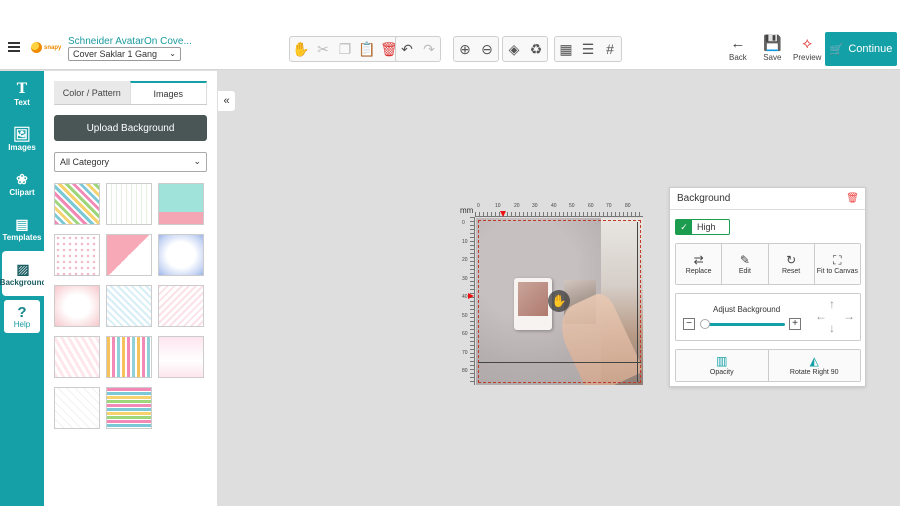 This screenshot has width=900, height=506. I want to click on guides-icon: #, so click(610, 49).